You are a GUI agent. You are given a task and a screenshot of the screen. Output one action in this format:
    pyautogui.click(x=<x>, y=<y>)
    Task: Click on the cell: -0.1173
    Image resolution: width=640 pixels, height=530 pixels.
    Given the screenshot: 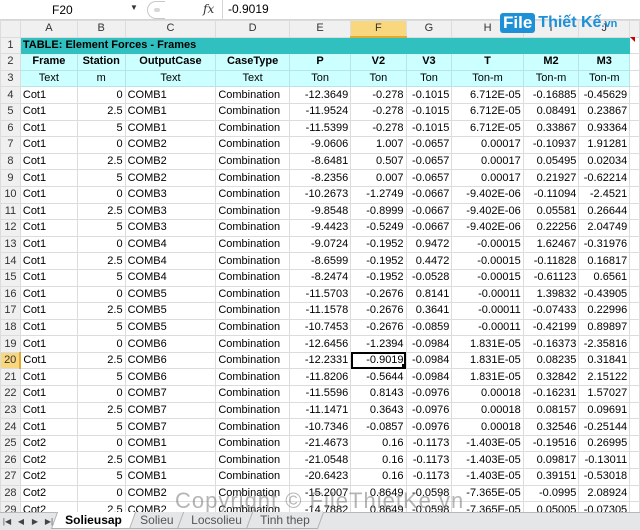 What is the action you would take?
    pyautogui.click(x=429, y=460)
    